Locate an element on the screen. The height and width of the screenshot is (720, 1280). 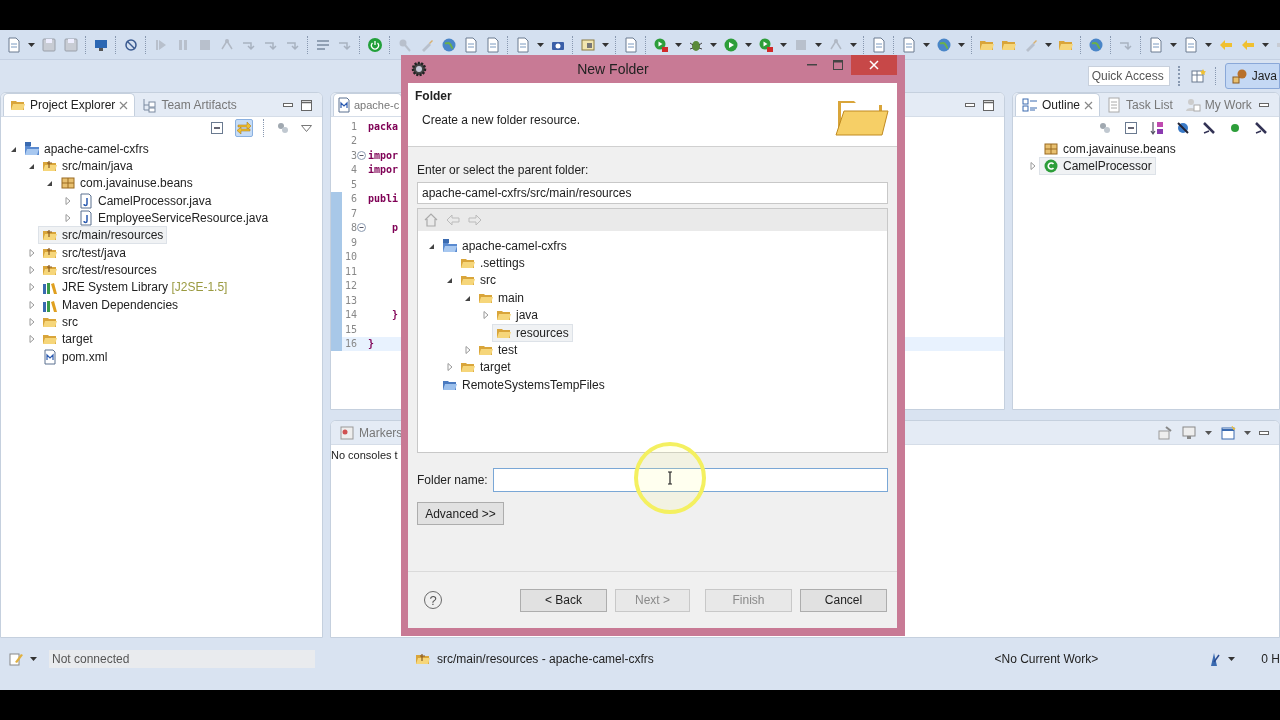
tree-item: src/main/resources is located at coordinates (103, 235).